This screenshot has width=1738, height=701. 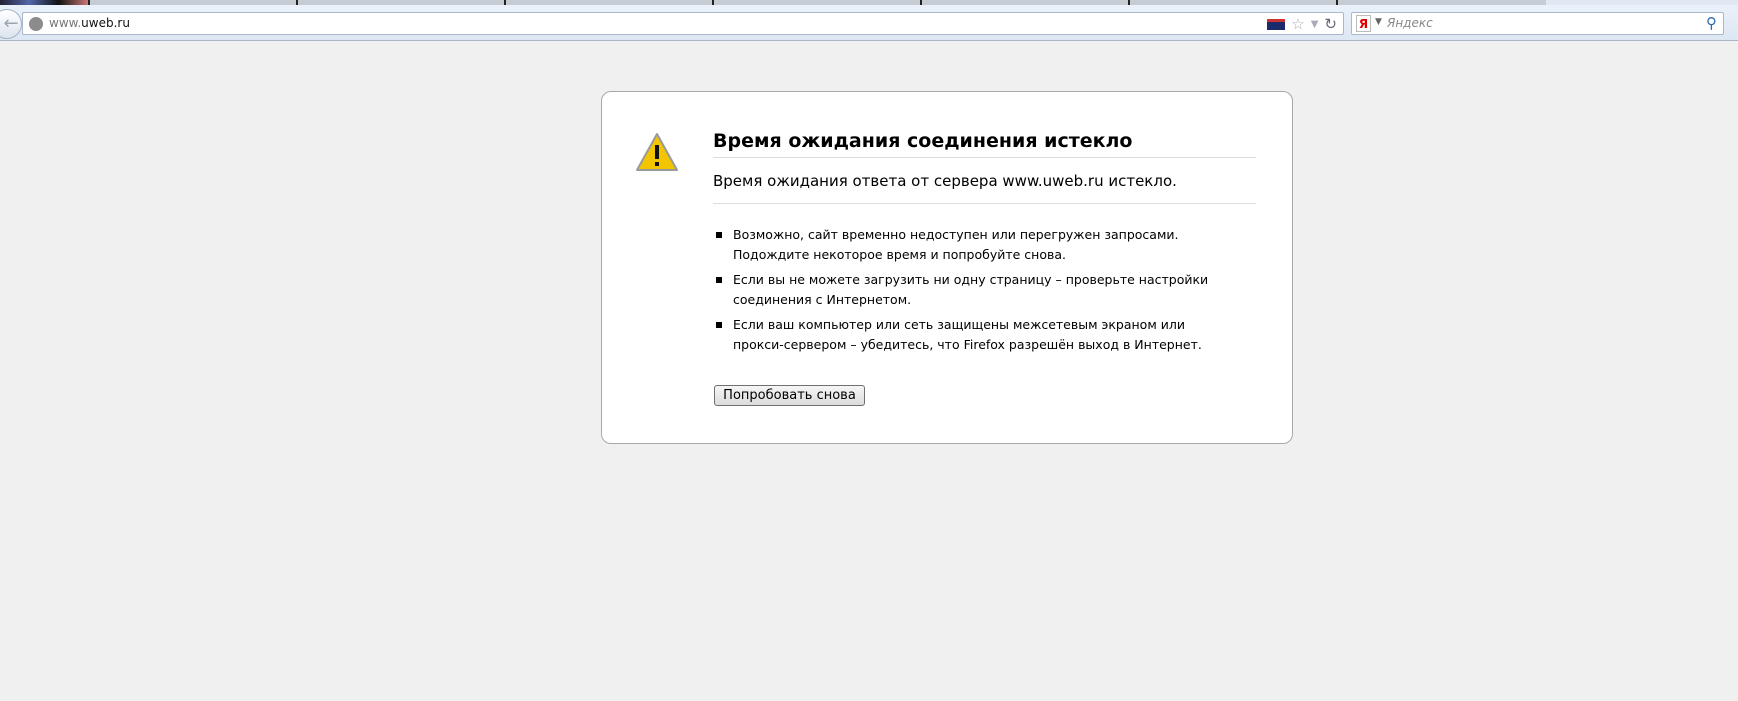 What do you see at coordinates (65, 23) in the screenshot?
I see `url-prefix: www.` at bounding box center [65, 23].